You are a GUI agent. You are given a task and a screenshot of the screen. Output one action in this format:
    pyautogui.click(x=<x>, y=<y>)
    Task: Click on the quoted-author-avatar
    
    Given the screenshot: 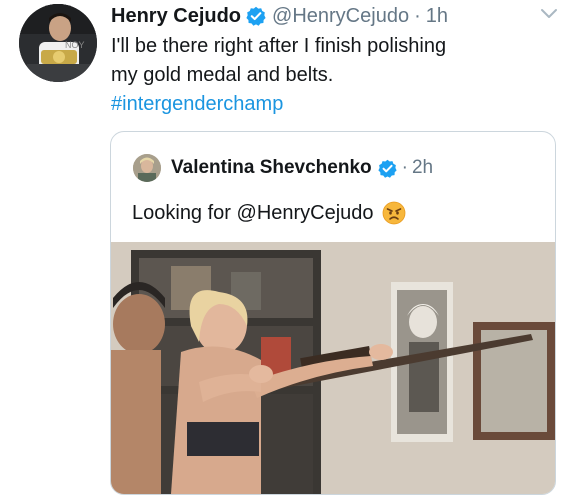 What is the action you would take?
    pyautogui.click(x=147, y=168)
    